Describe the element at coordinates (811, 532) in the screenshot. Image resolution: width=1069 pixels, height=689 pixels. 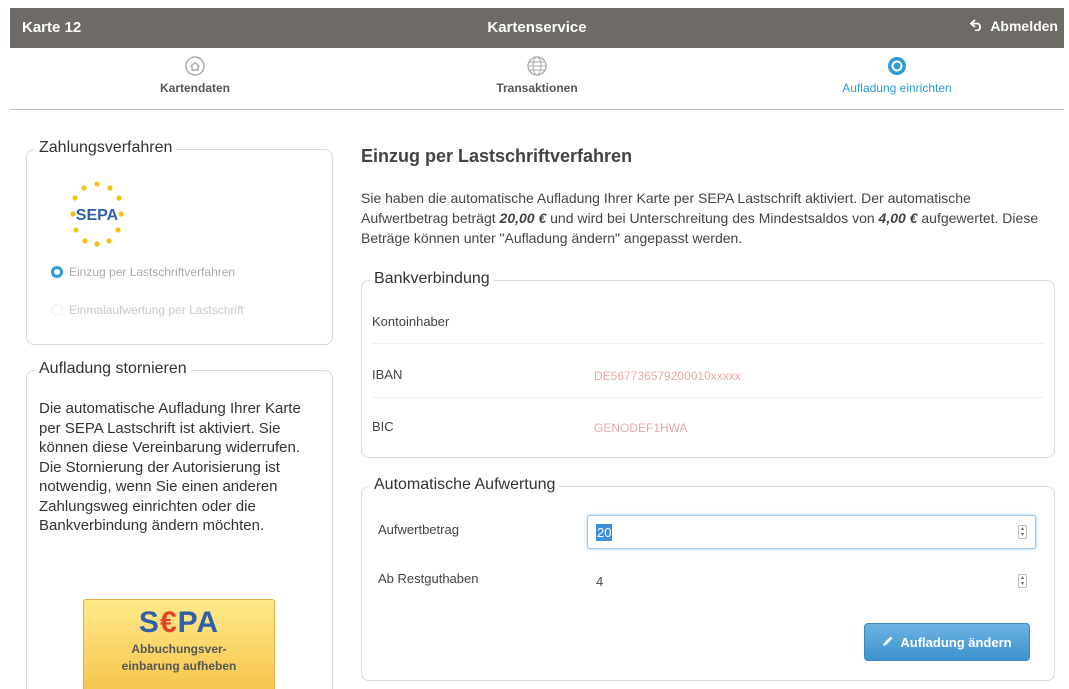
I see `amount-input: 20 ▴ ▾` at that location.